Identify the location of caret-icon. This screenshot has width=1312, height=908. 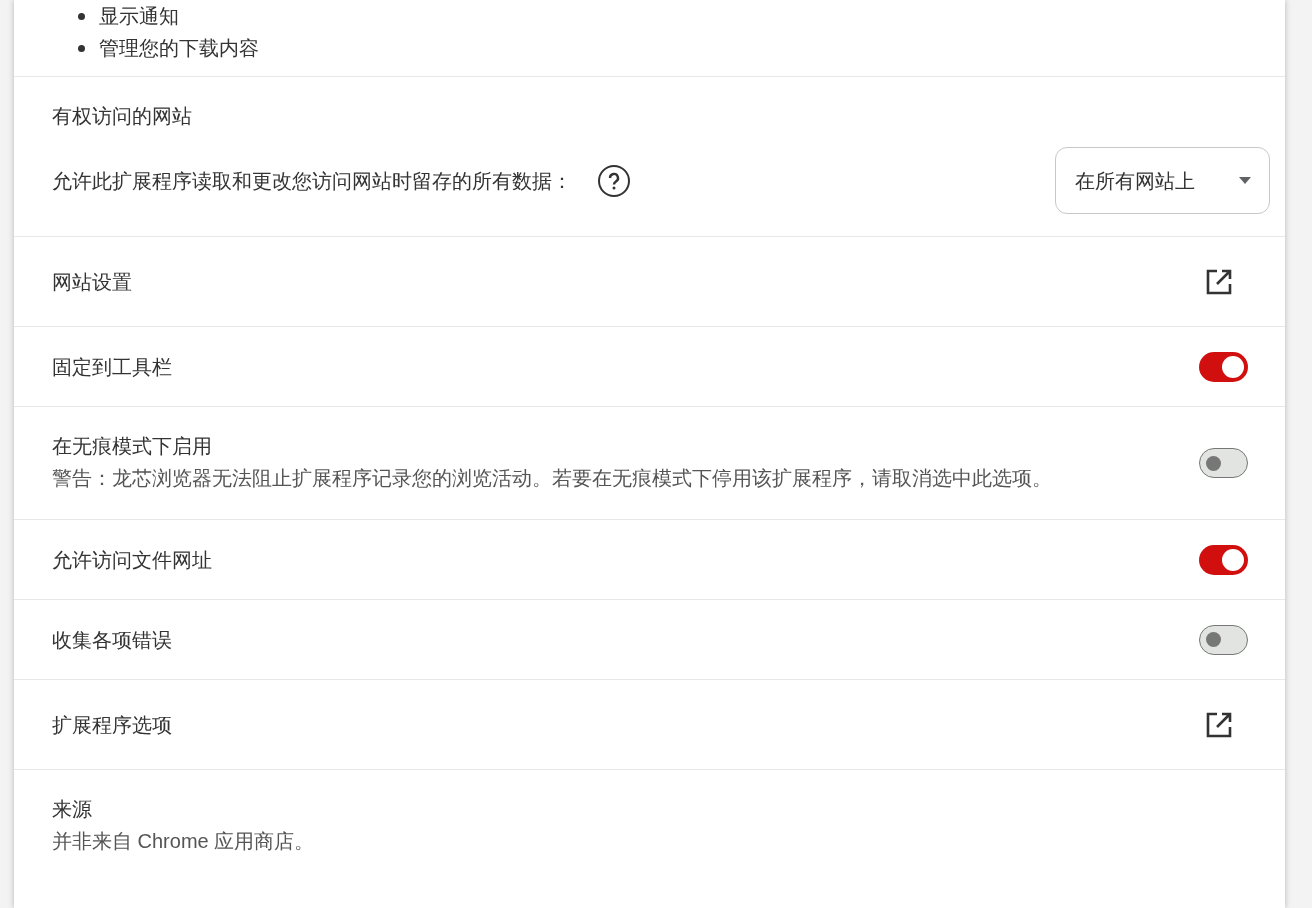
(1245, 180).